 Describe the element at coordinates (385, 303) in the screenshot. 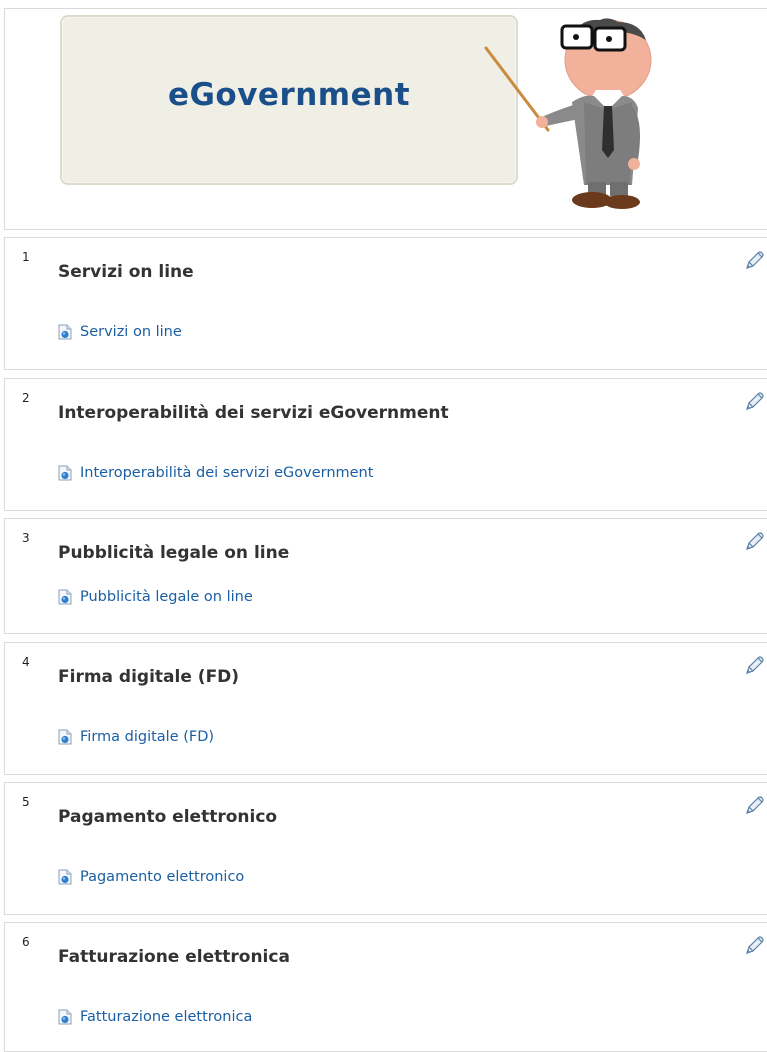

I see `course-section-1: 1 Servizi on line Servizi on line` at that location.